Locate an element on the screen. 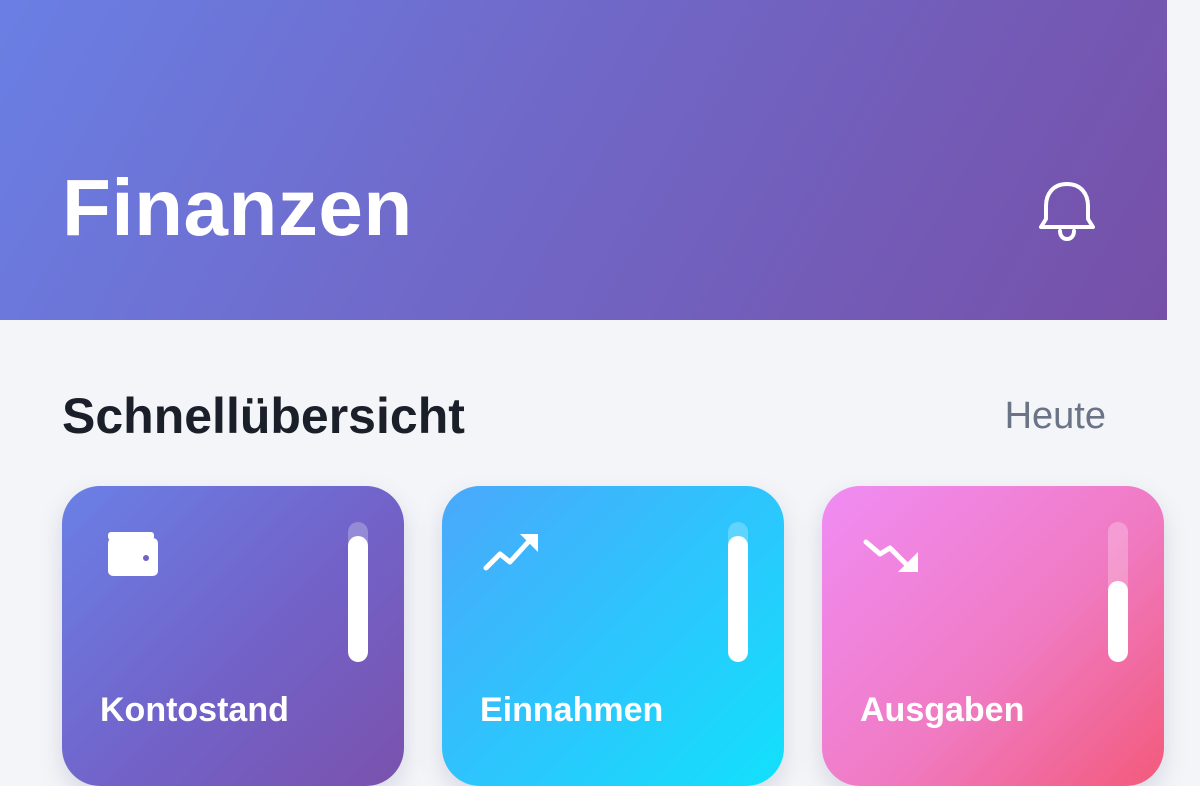  bell-icon is located at coordinates (1067, 210).